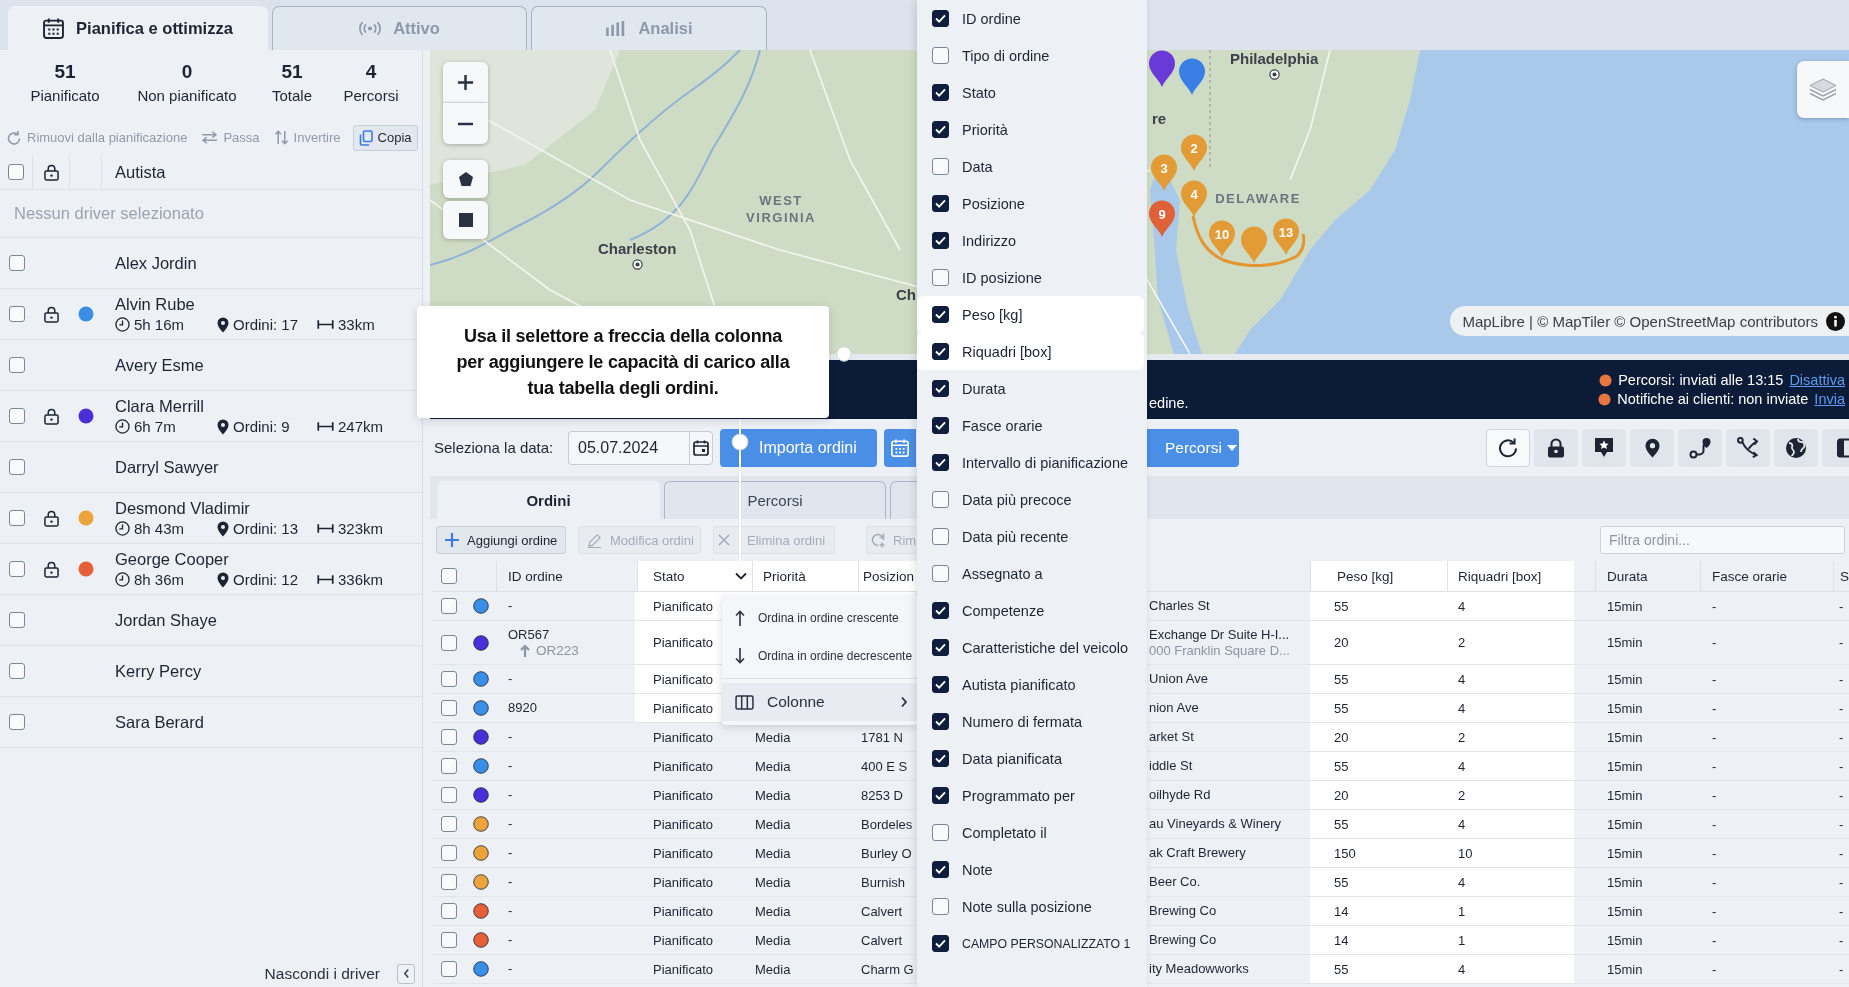 The width and height of the screenshot is (1849, 987). I want to click on layers-button, so click(1823, 89).